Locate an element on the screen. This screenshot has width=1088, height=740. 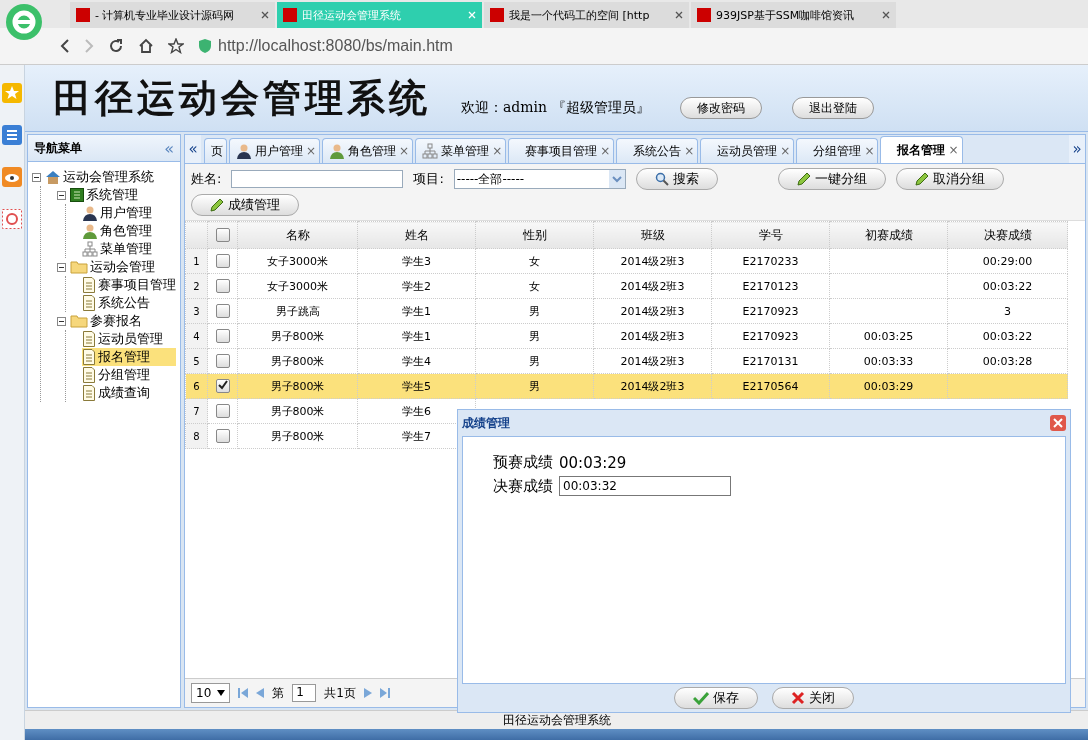
column-header: 班级 is located at coordinates (652, 235).